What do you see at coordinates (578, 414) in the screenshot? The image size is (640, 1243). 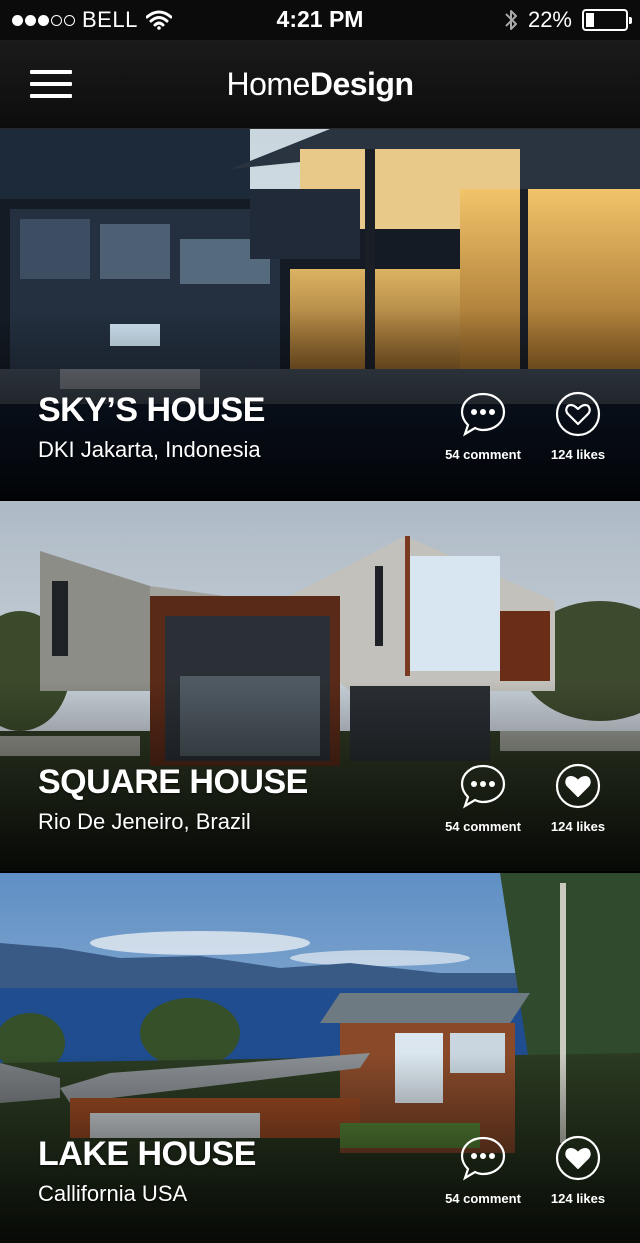 I see `heart-outline-icon` at bounding box center [578, 414].